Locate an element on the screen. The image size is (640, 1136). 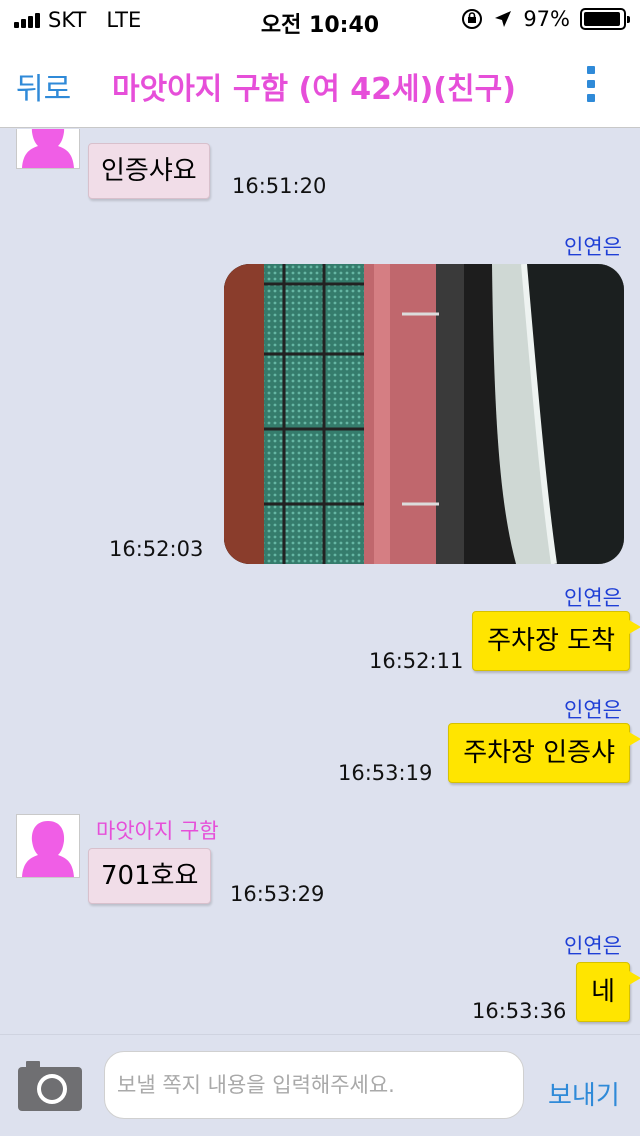
message-time: 16:52:11 is located at coordinates (416, 661).